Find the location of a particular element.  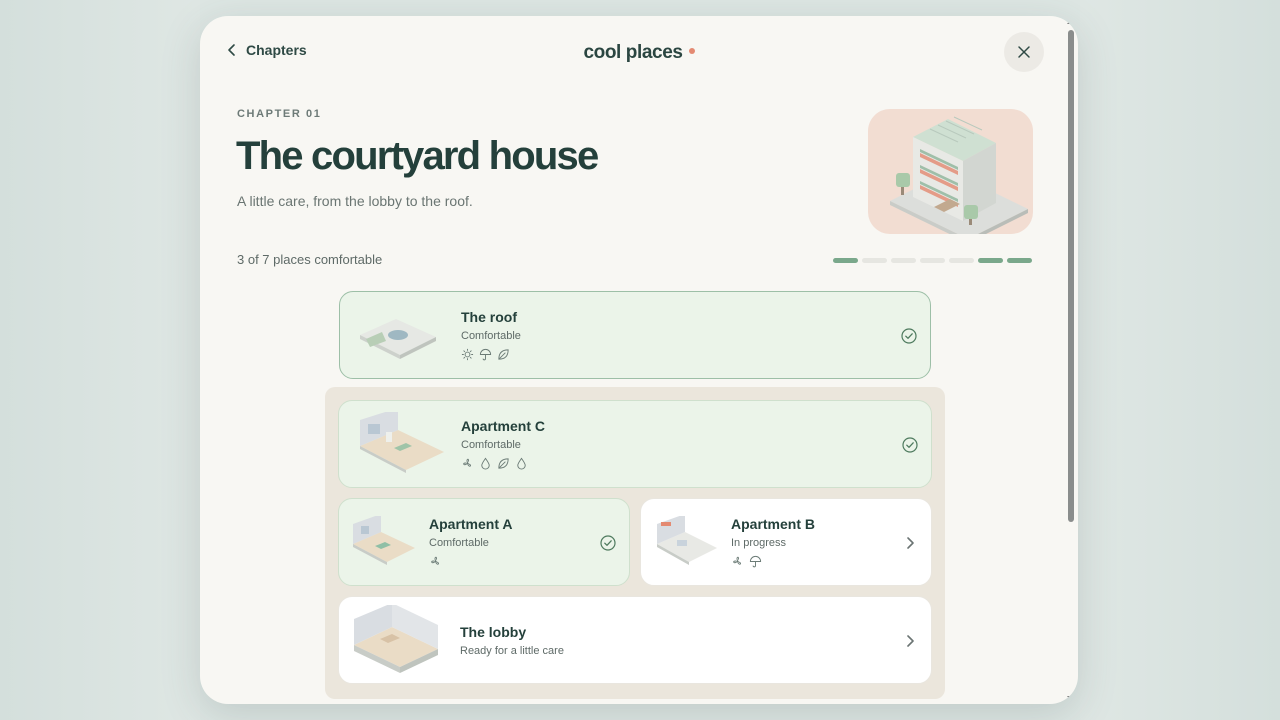

place-name: The lobby is located at coordinates (493, 631).